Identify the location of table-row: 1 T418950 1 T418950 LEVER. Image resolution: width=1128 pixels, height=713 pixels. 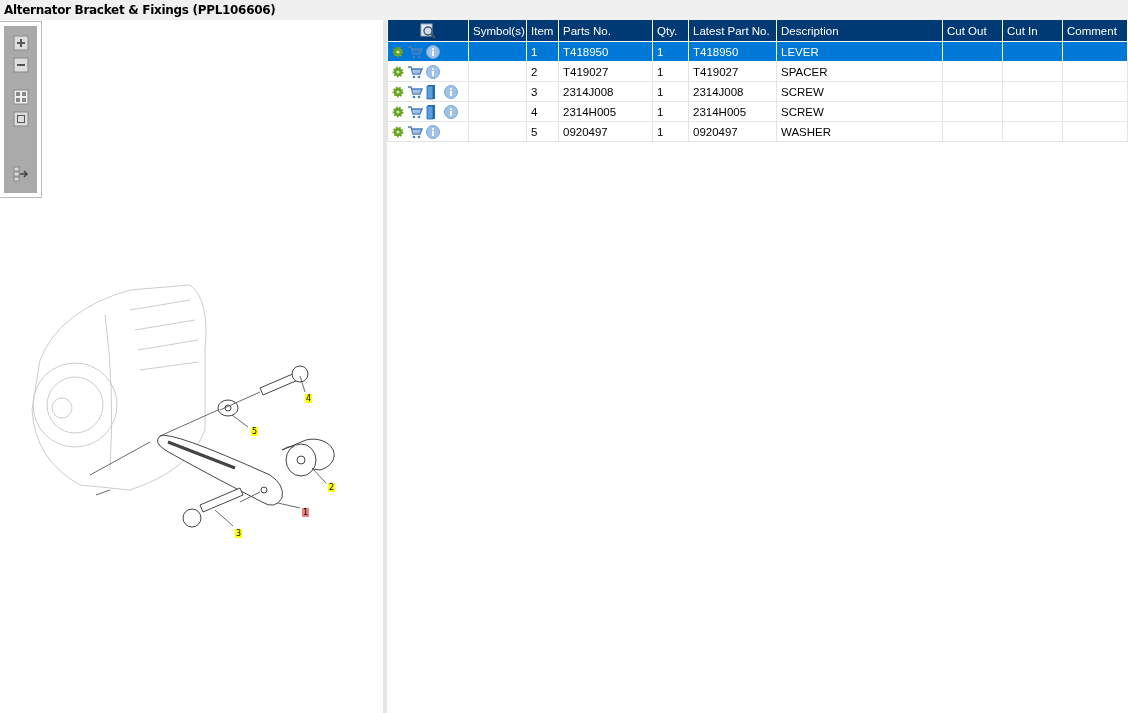
(757, 51).